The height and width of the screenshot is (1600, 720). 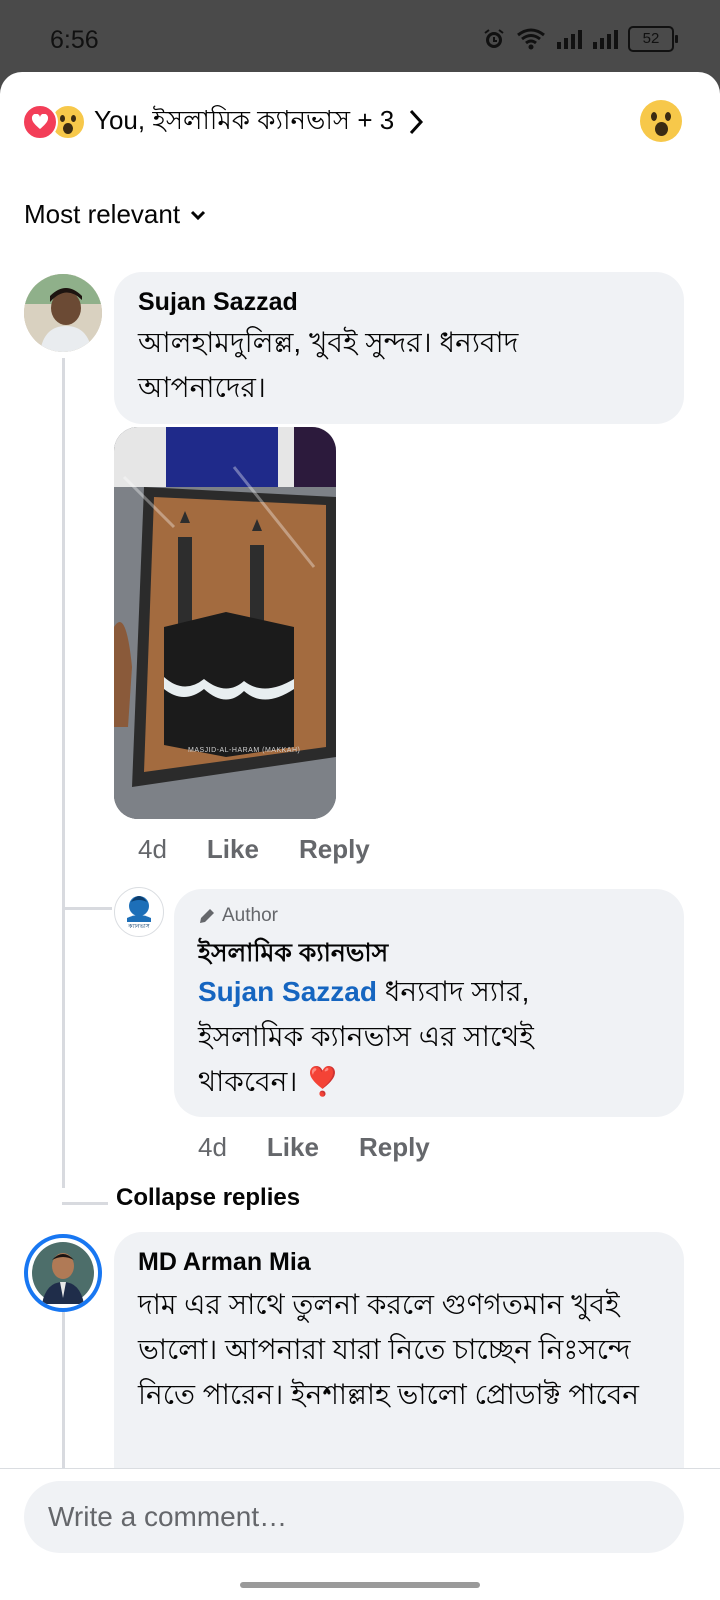 I want to click on thread-line, so click(x=63, y=773).